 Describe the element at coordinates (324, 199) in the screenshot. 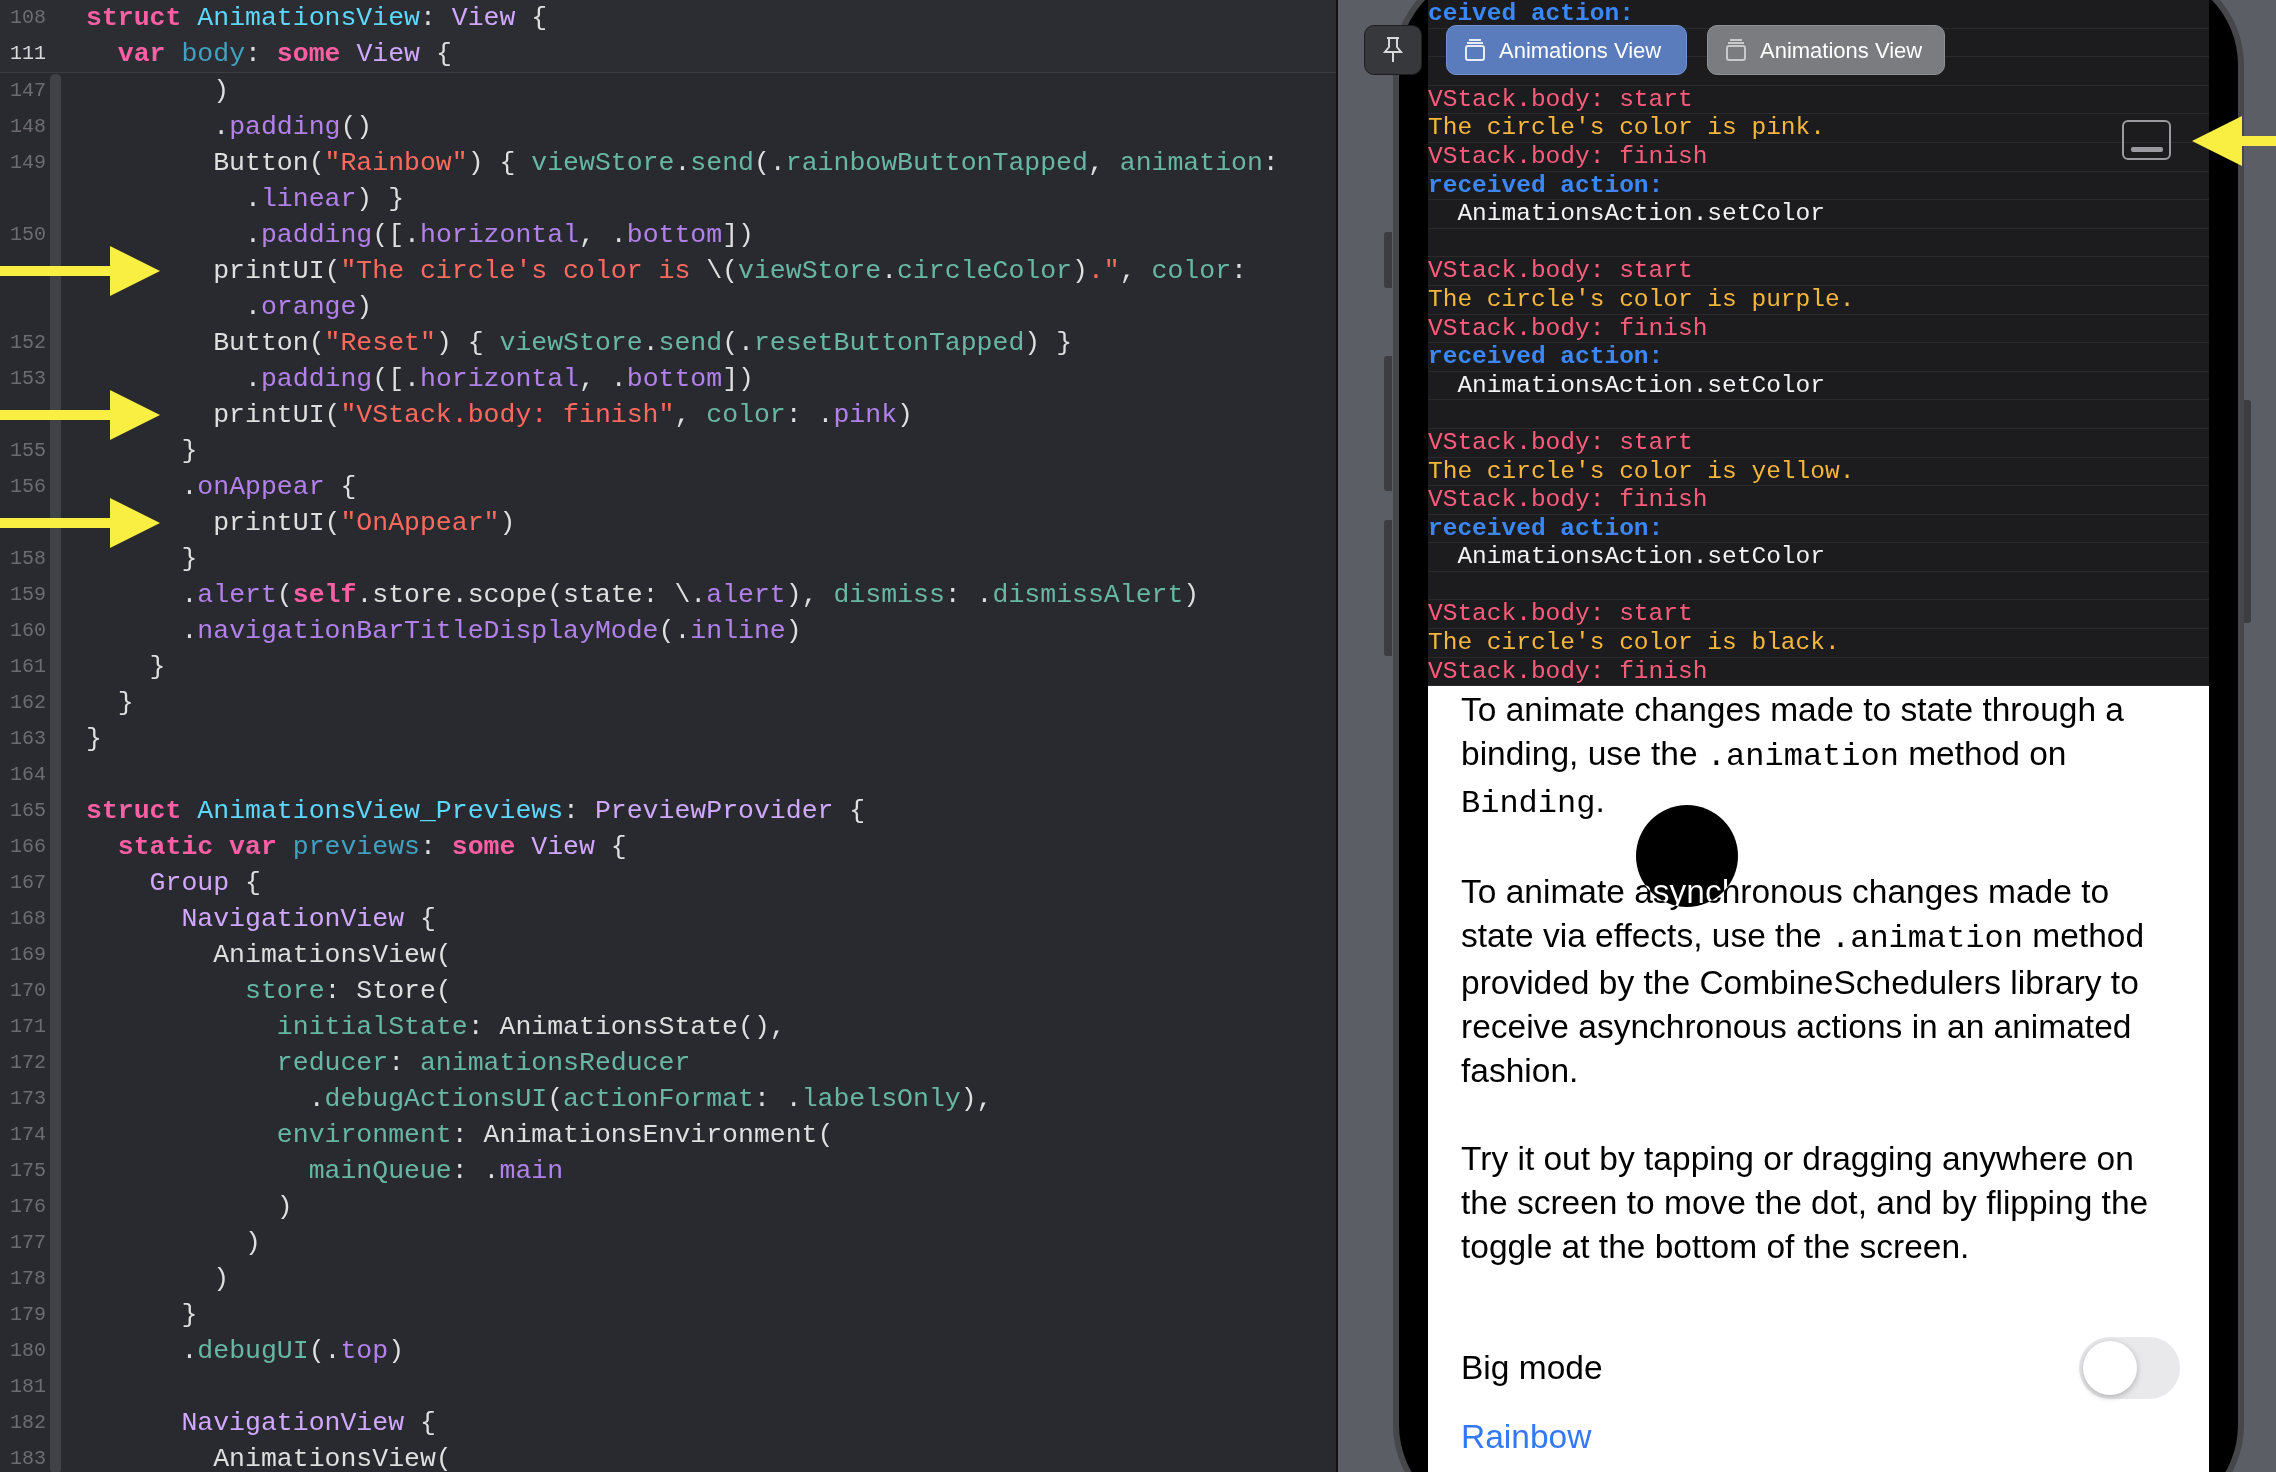

I see `code-line: .linear) }` at that location.